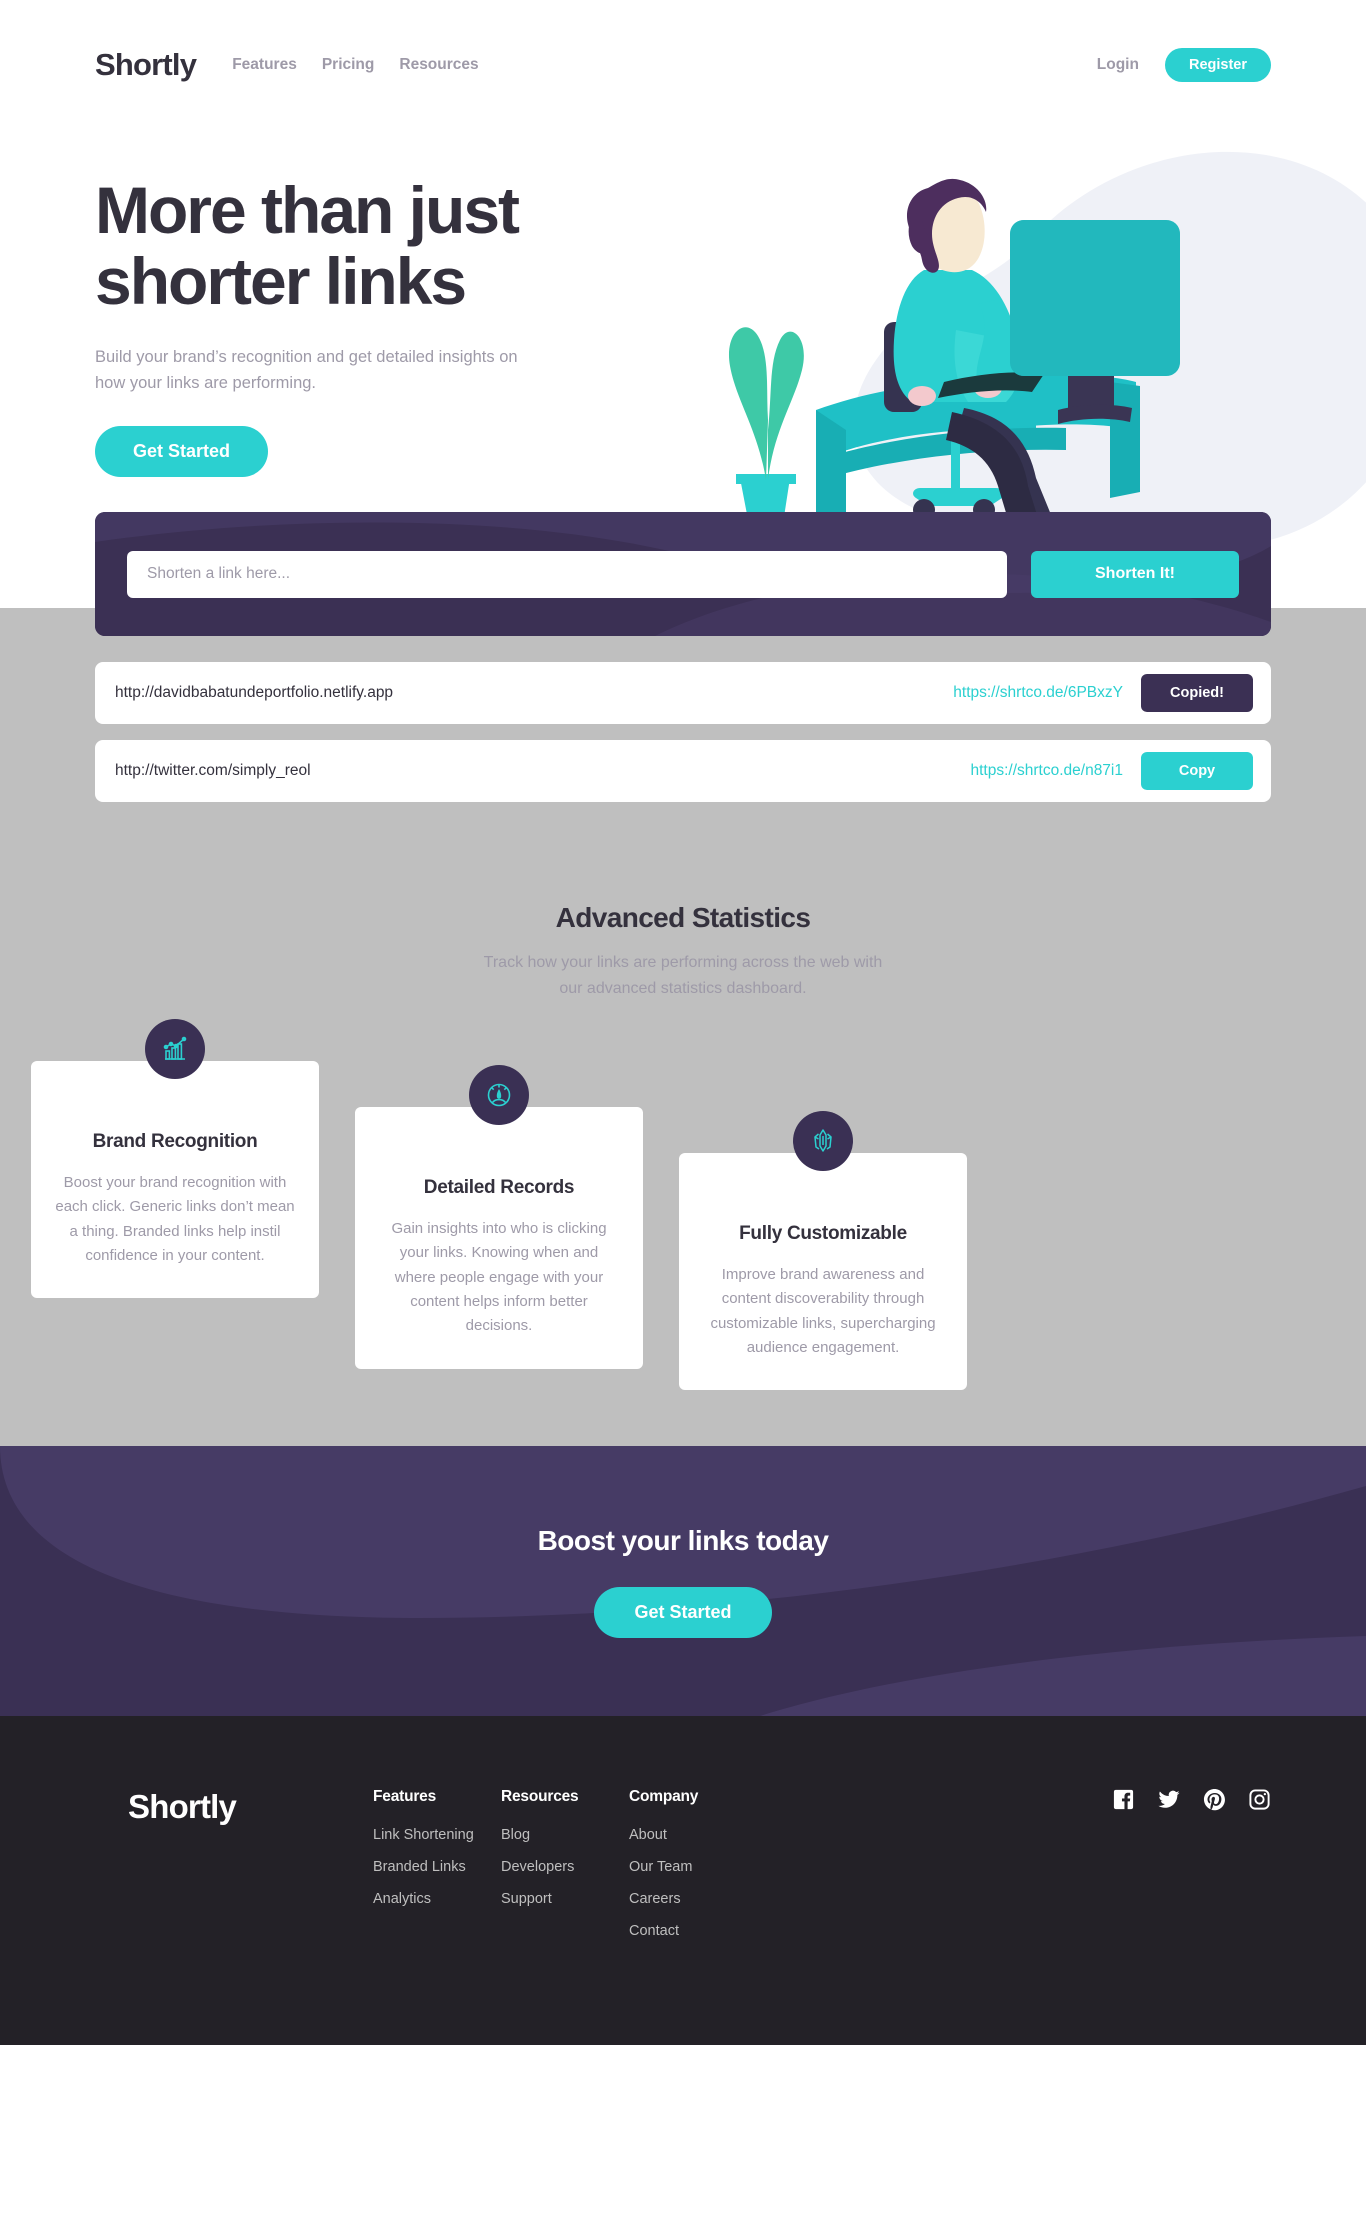 This screenshot has width=1366, height=2226. I want to click on person-at-desk-illustration, so click(1036, 345).